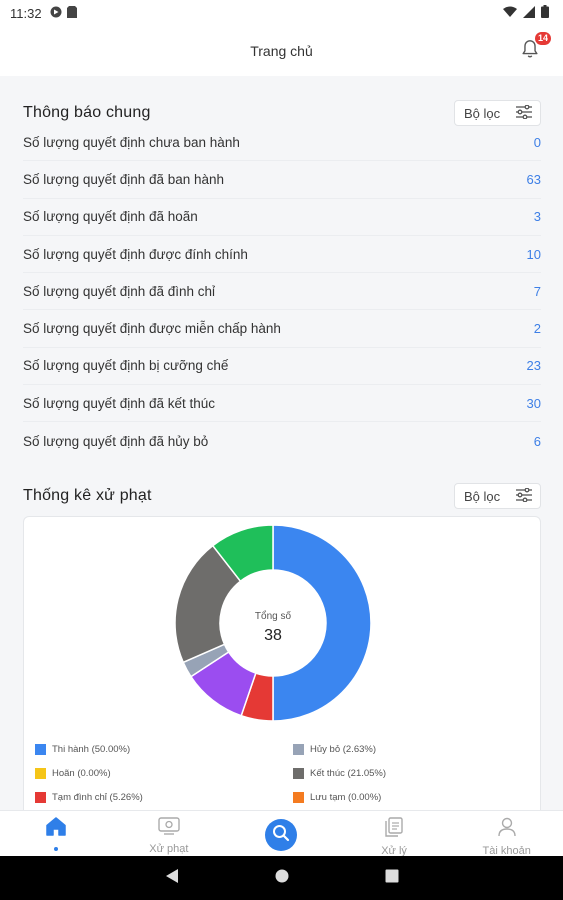 This screenshot has width=563, height=900. Describe the element at coordinates (529, 13) in the screenshot. I see `signal-icon` at that location.